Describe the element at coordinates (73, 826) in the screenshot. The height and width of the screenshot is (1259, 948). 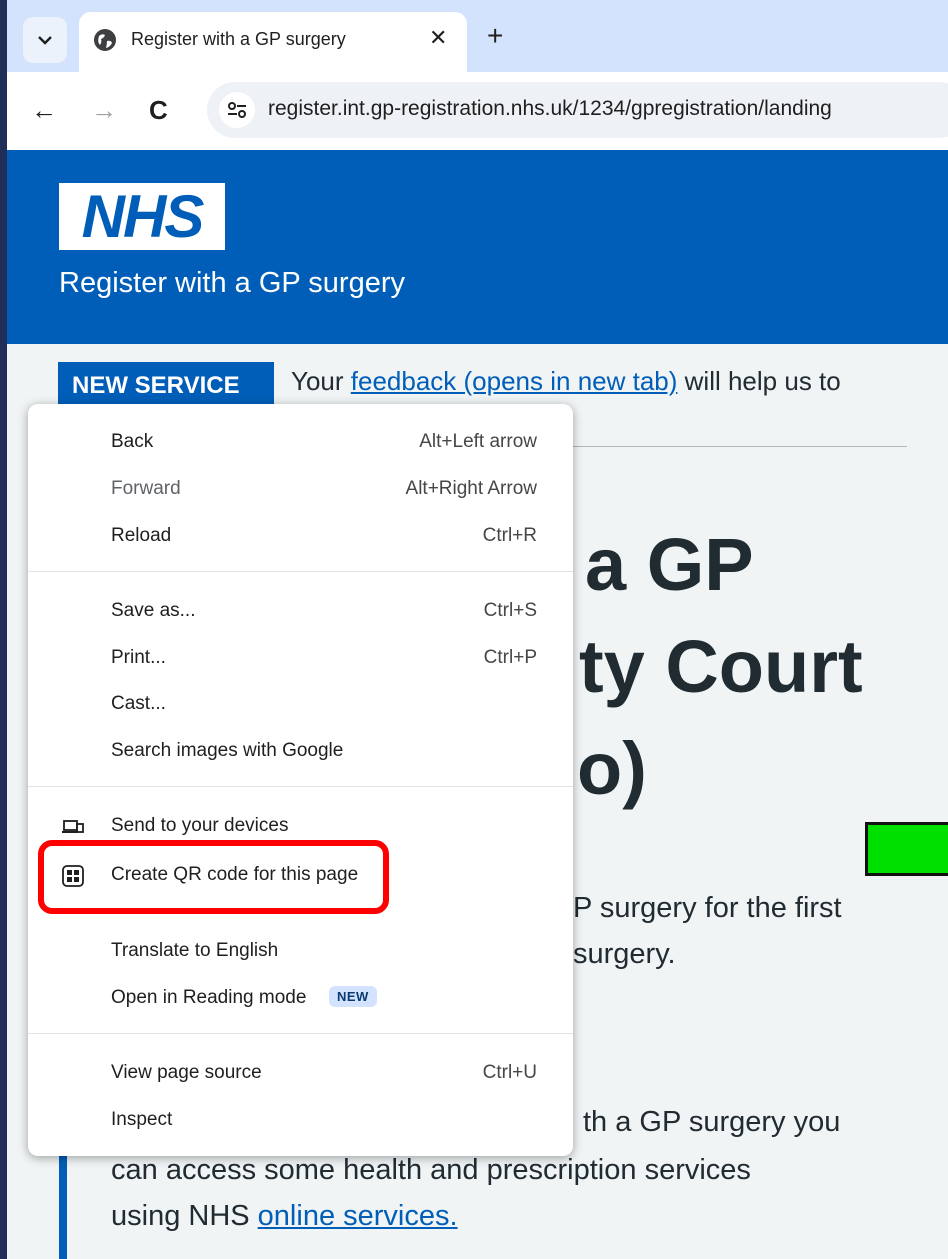
I see `devices-icon` at that location.